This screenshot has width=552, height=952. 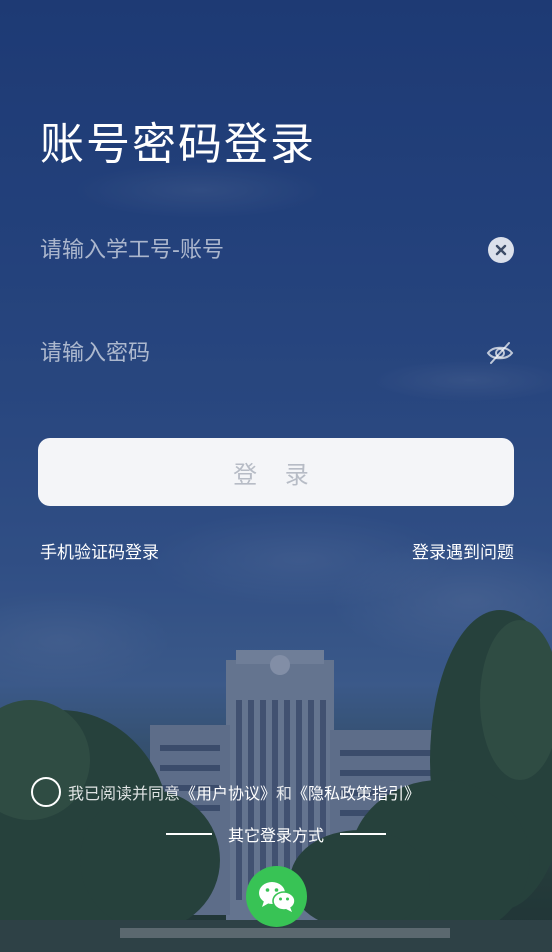 I want to click on password-field, so click(x=277, y=353).